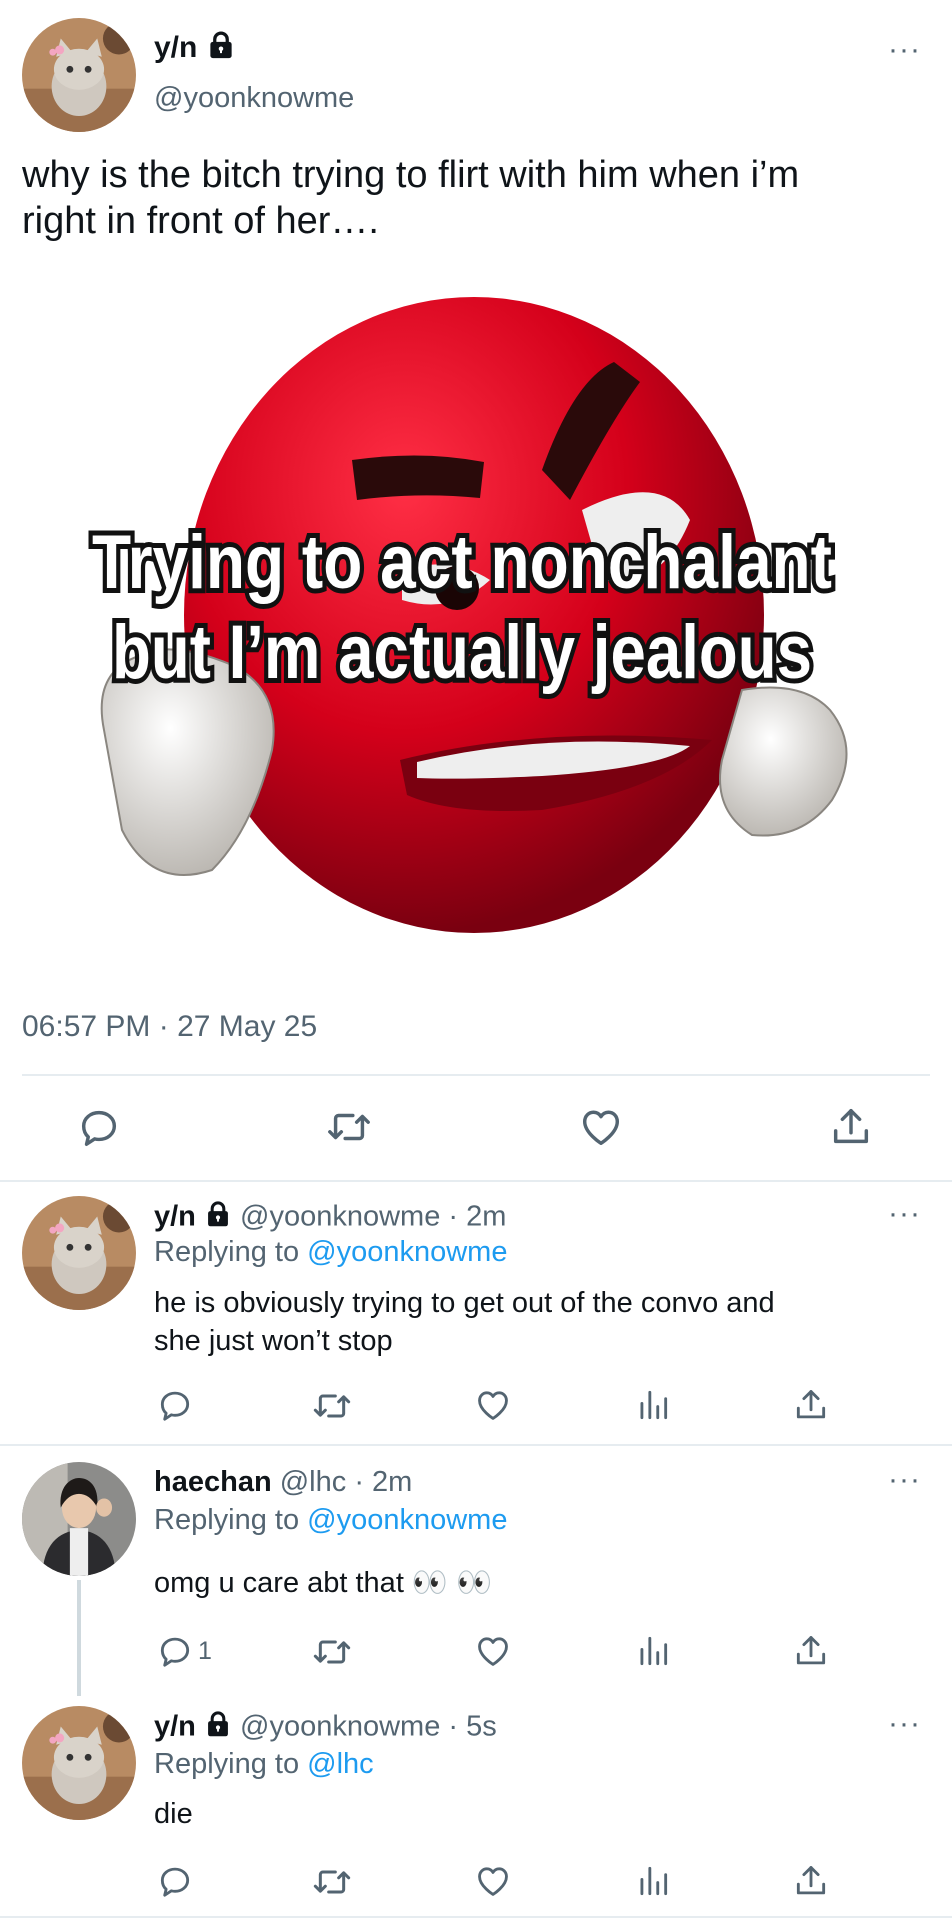  What do you see at coordinates (79, 1638) in the screenshot?
I see `thread-line` at bounding box center [79, 1638].